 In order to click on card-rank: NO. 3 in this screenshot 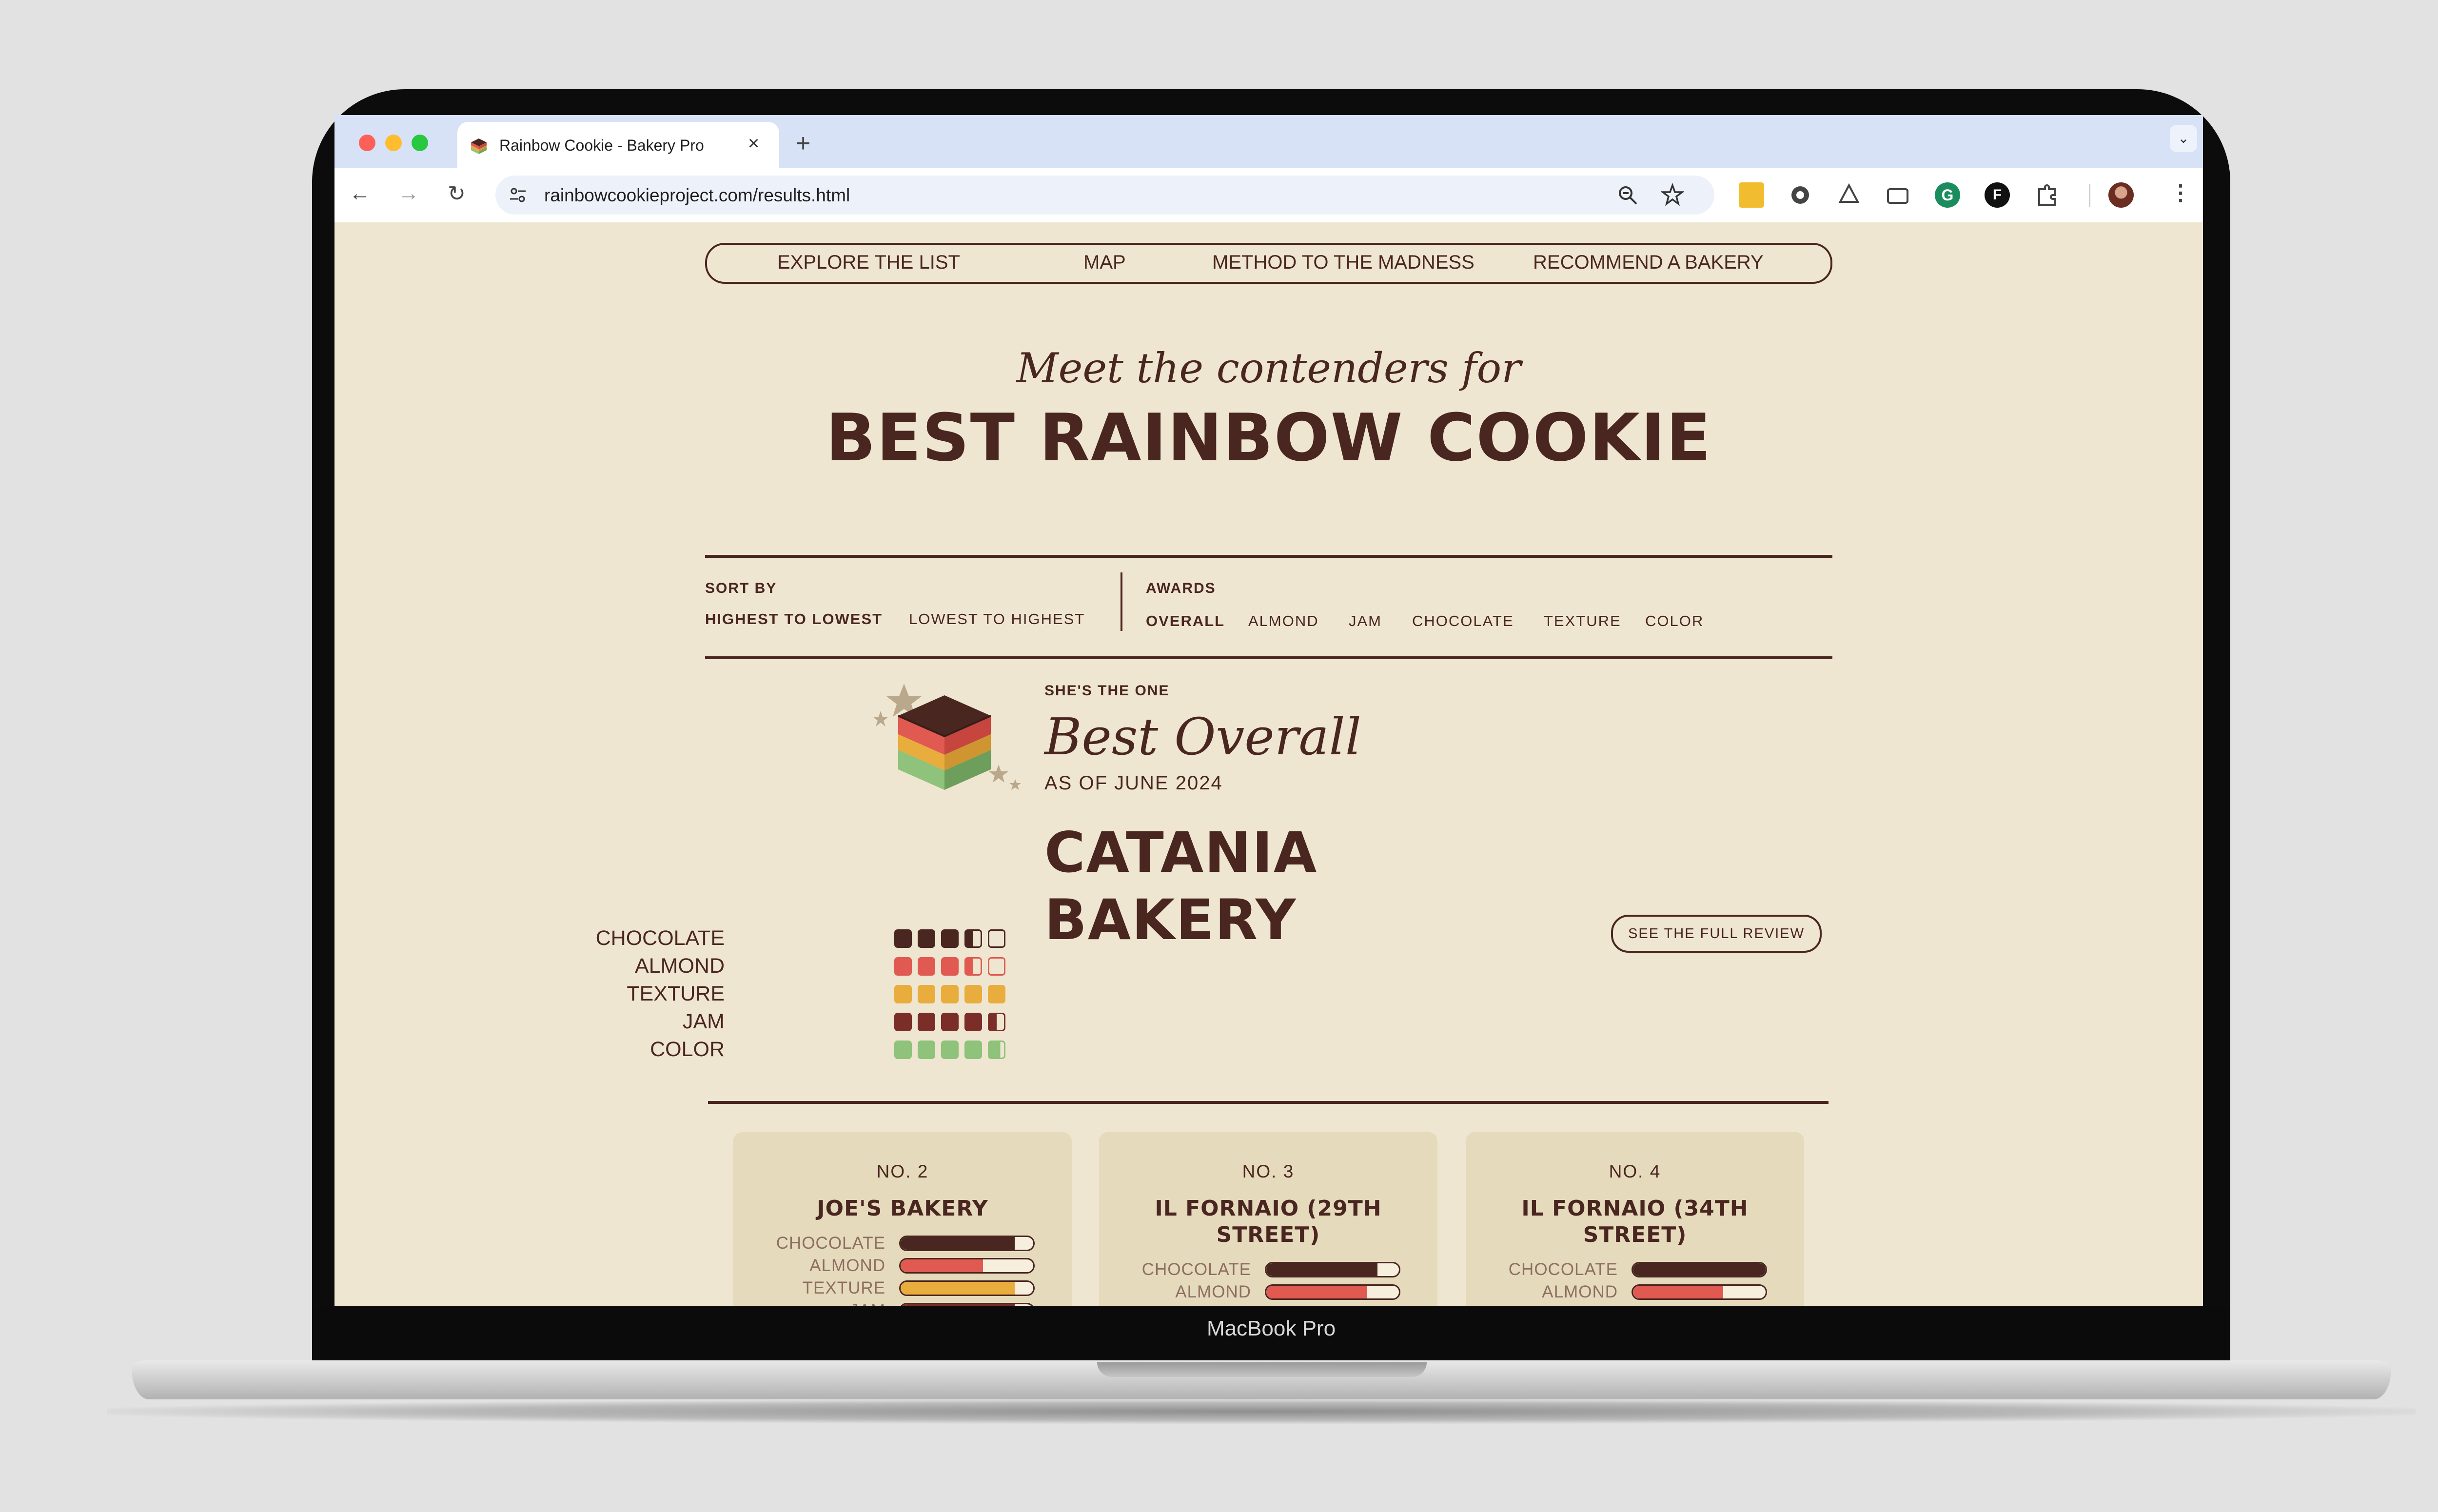, I will do `click(1268, 1171)`.